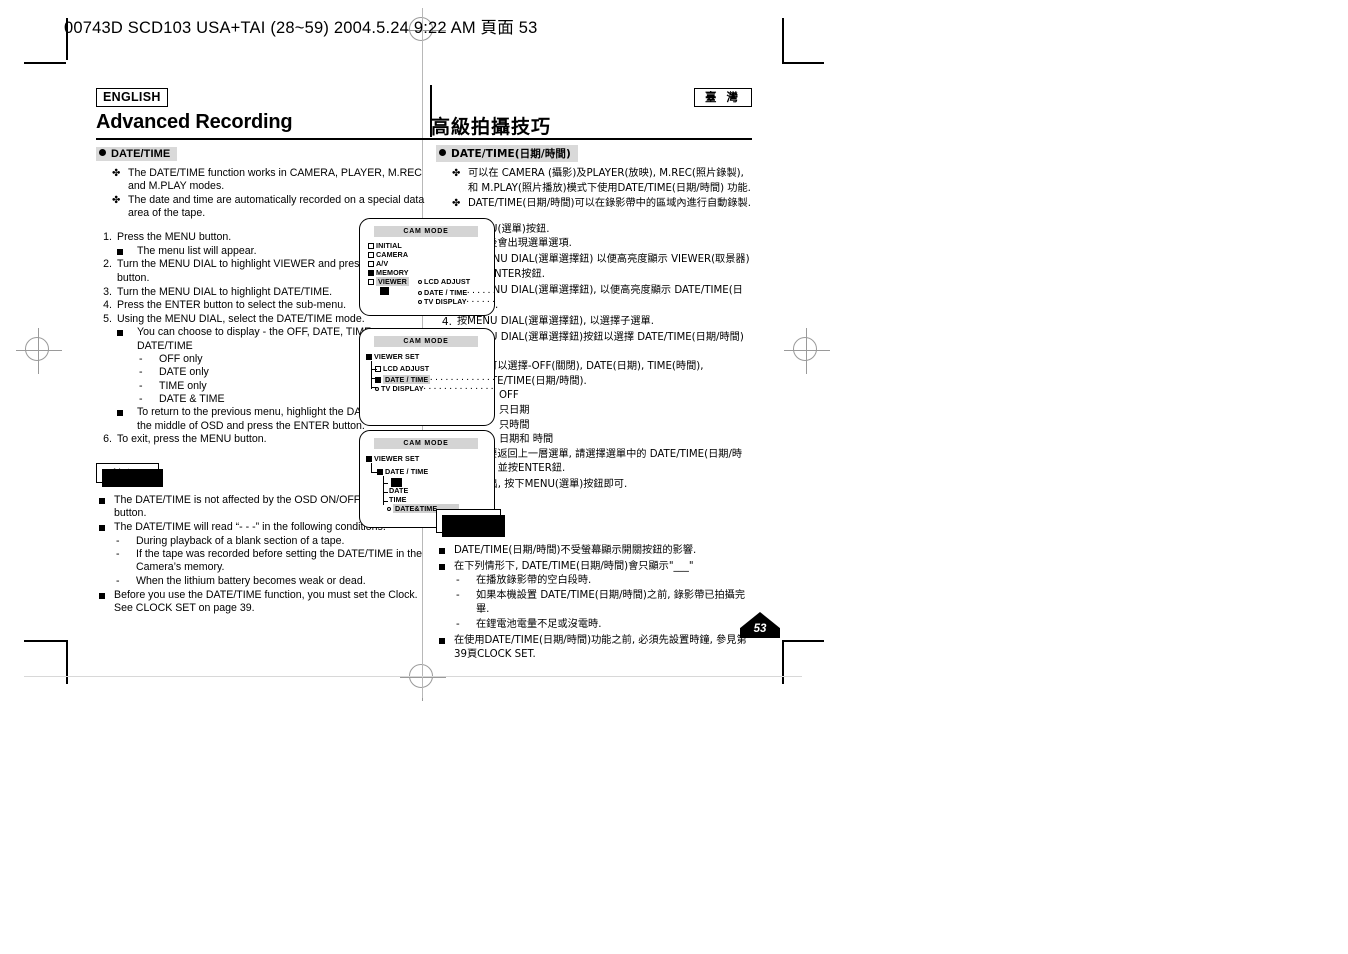  Describe the element at coordinates (384, 291) in the screenshot. I see `osd-cursor-block` at that location.